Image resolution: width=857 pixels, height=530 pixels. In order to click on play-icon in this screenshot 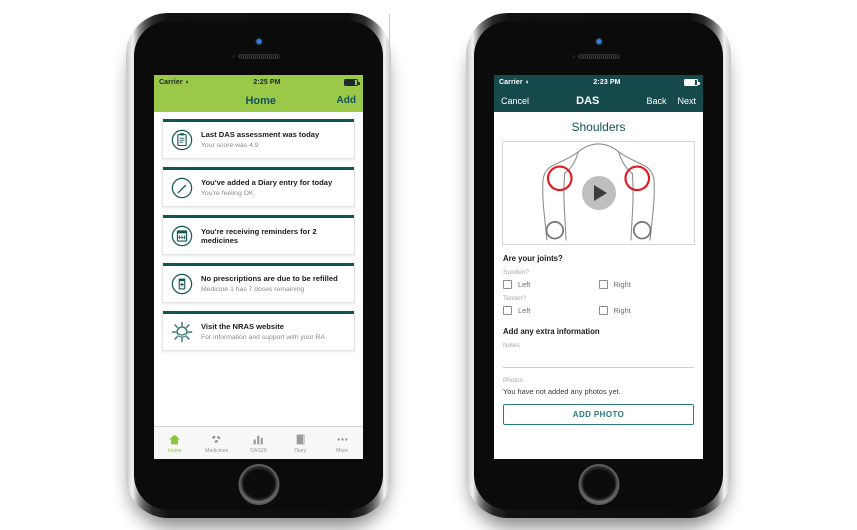, I will do `click(598, 193)`.